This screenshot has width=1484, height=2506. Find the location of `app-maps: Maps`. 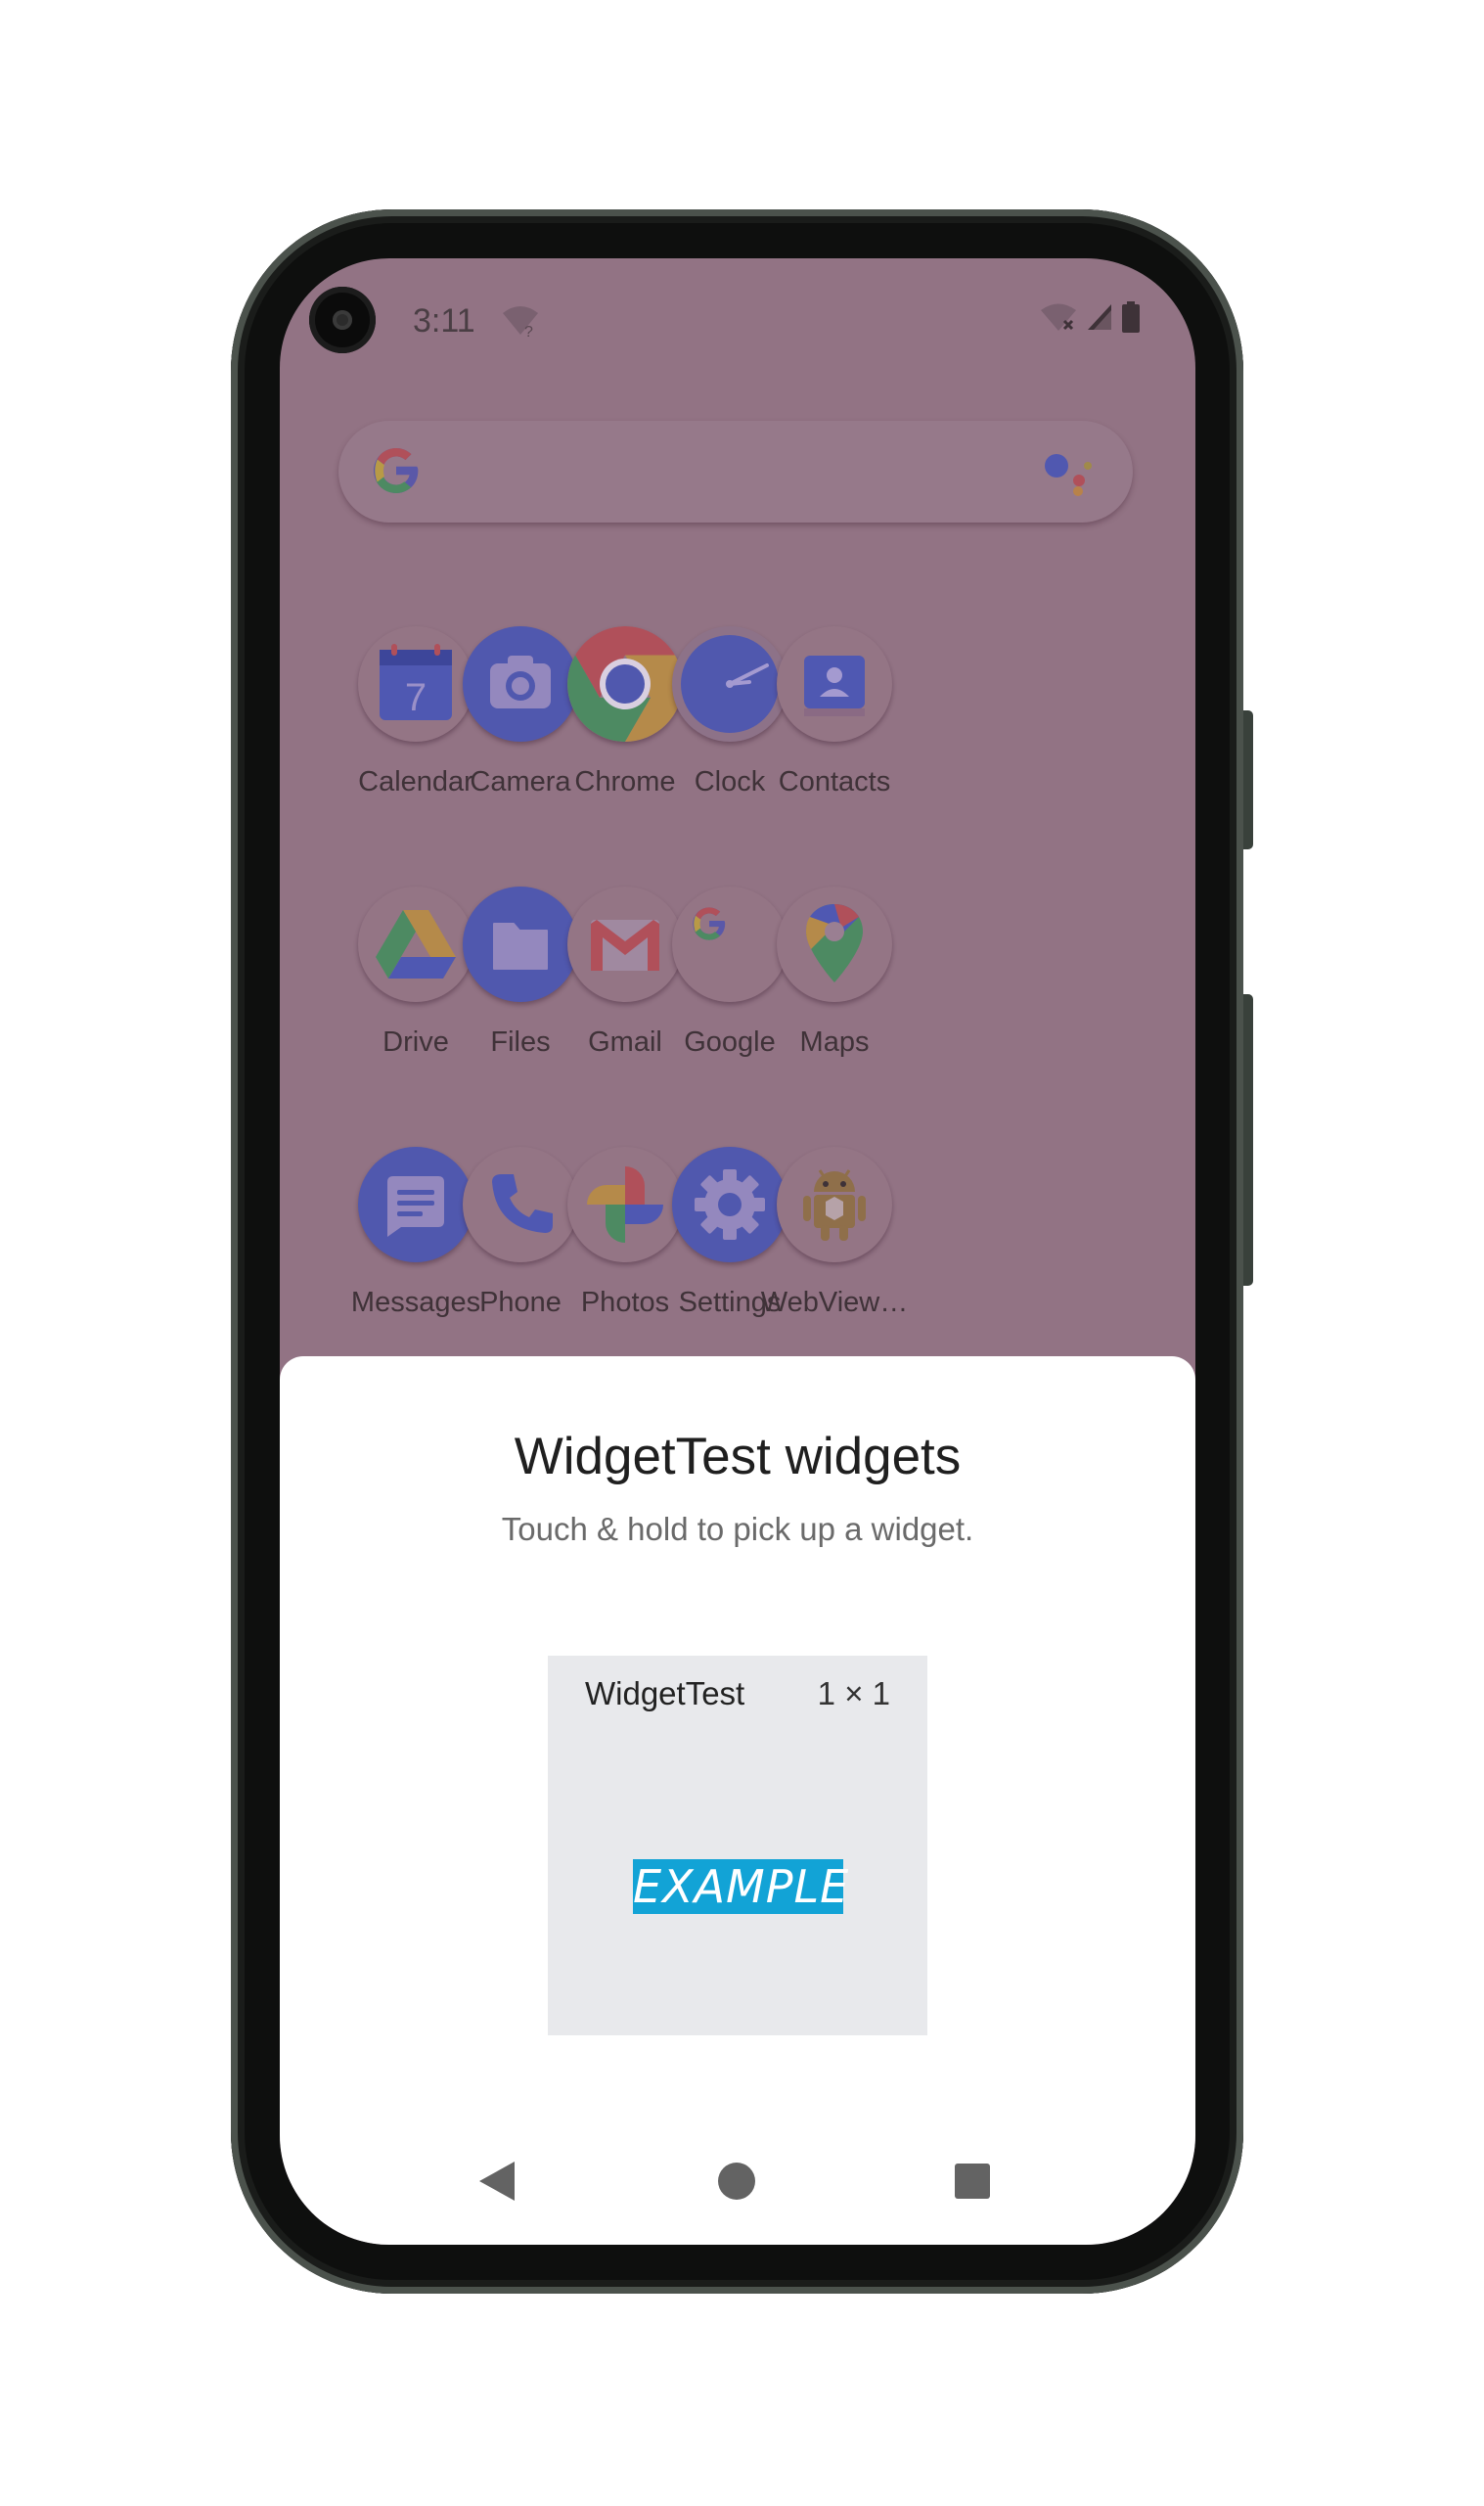

app-maps: Maps is located at coordinates (834, 984).